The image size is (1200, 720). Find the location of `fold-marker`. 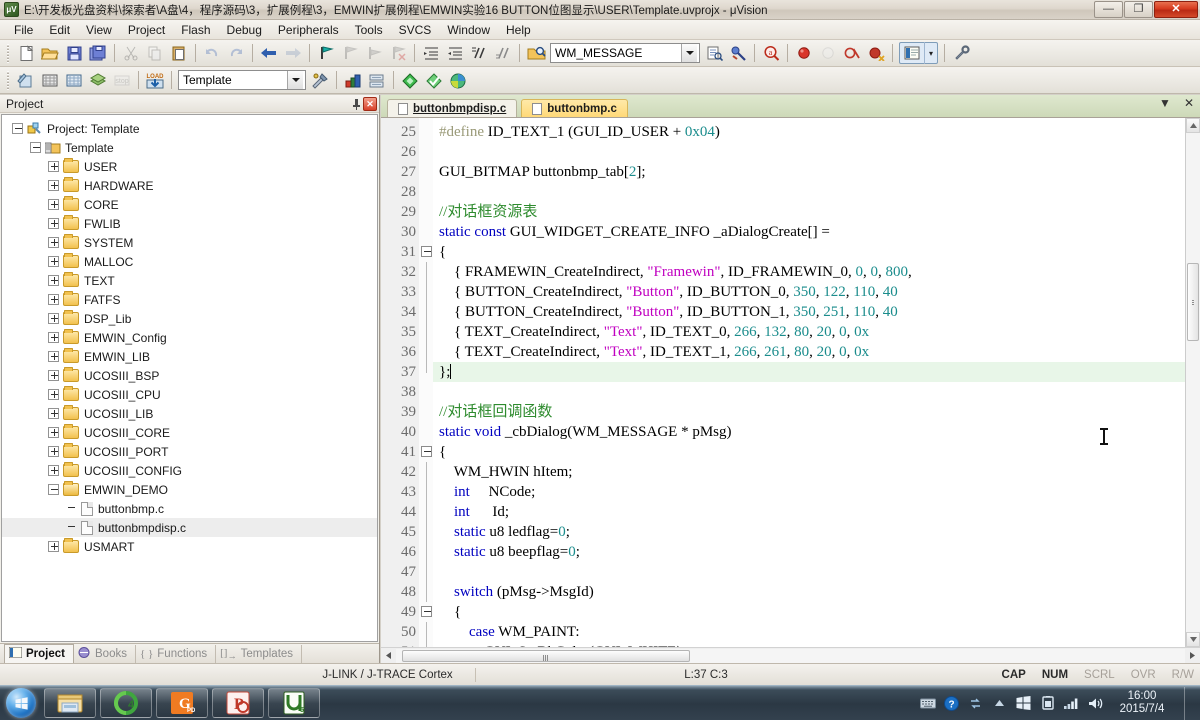

fold-marker is located at coordinates (426, 612).